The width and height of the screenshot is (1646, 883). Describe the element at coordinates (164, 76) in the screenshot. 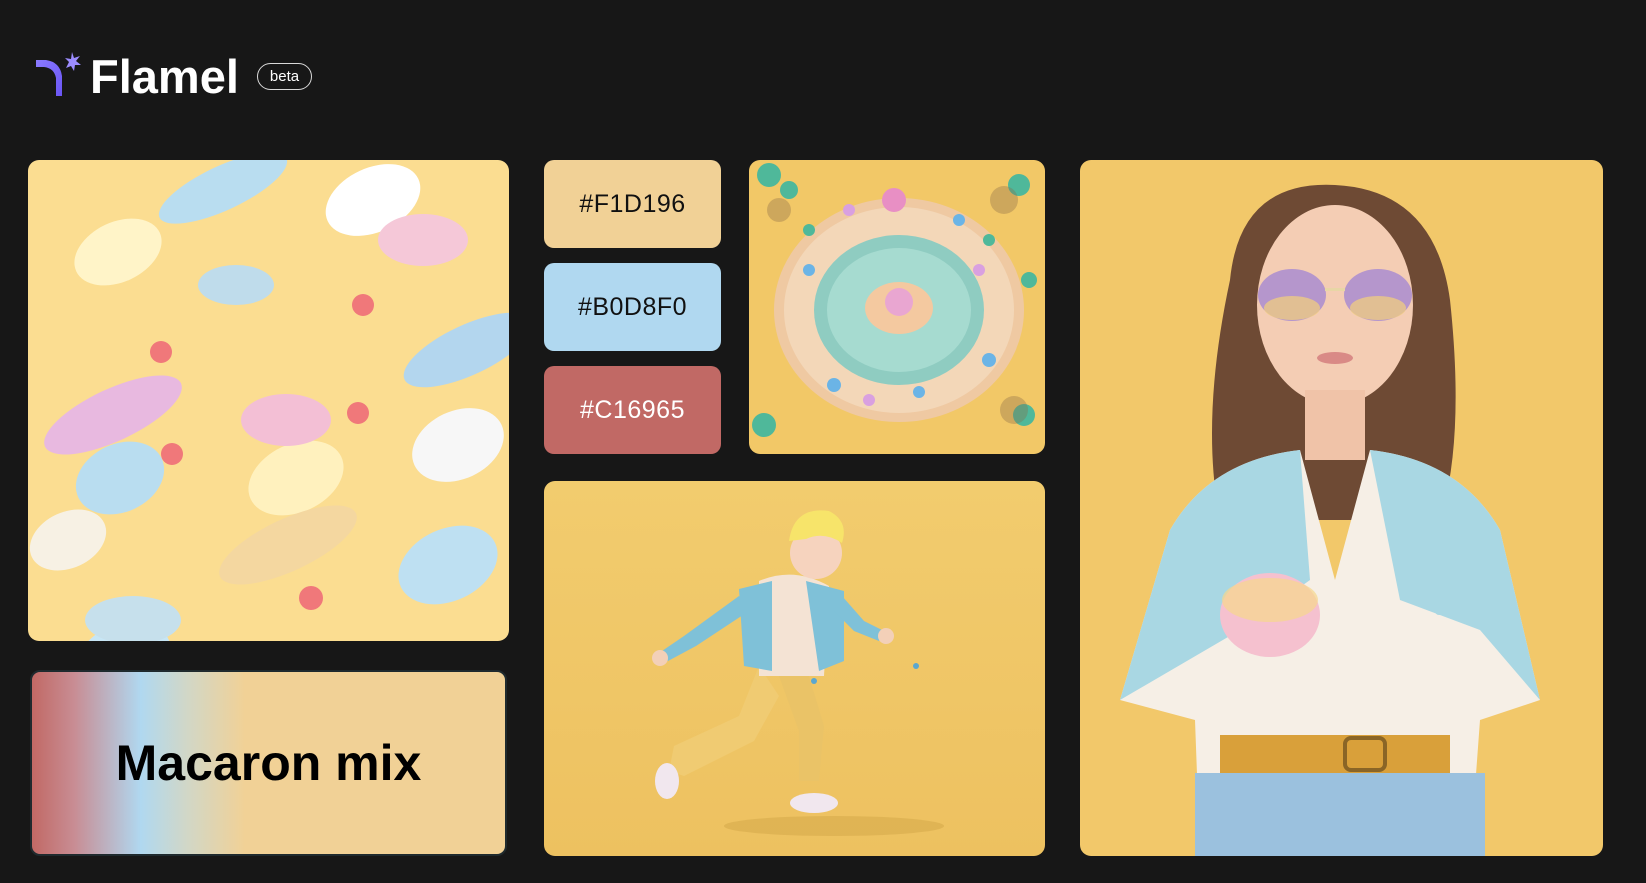

I see `app-name: Flamel` at that location.